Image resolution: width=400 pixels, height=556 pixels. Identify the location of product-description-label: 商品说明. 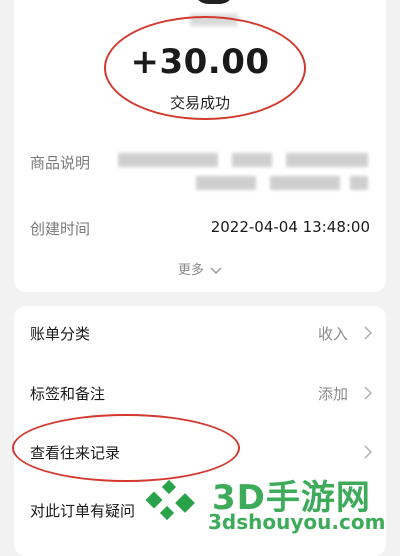
(60, 163).